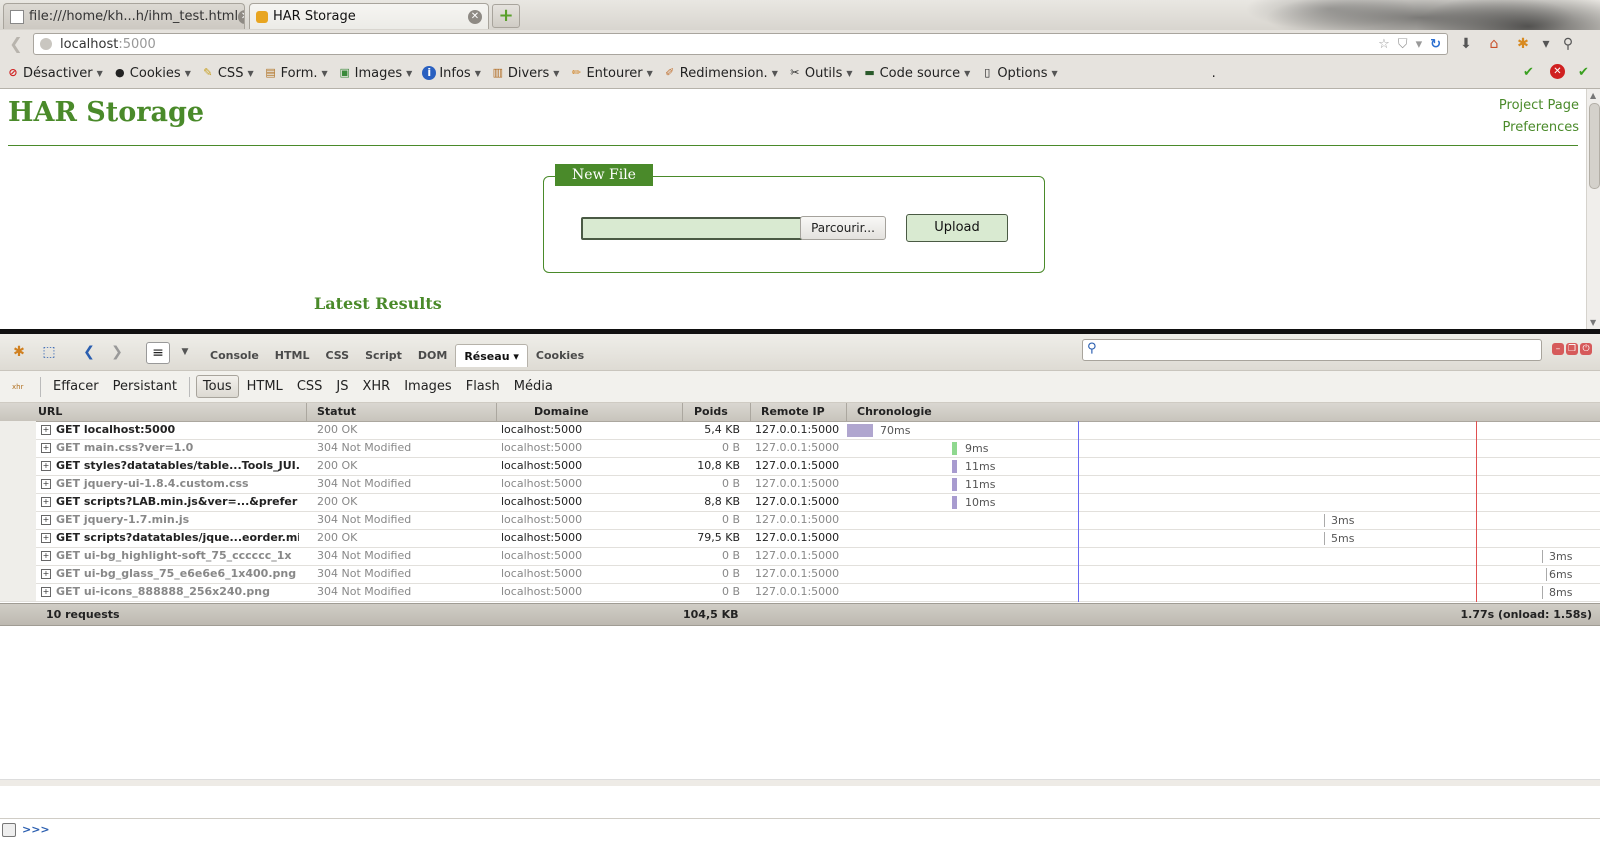 This screenshot has height=841, width=1600. I want to click on column-status: Statut, so click(336, 411).